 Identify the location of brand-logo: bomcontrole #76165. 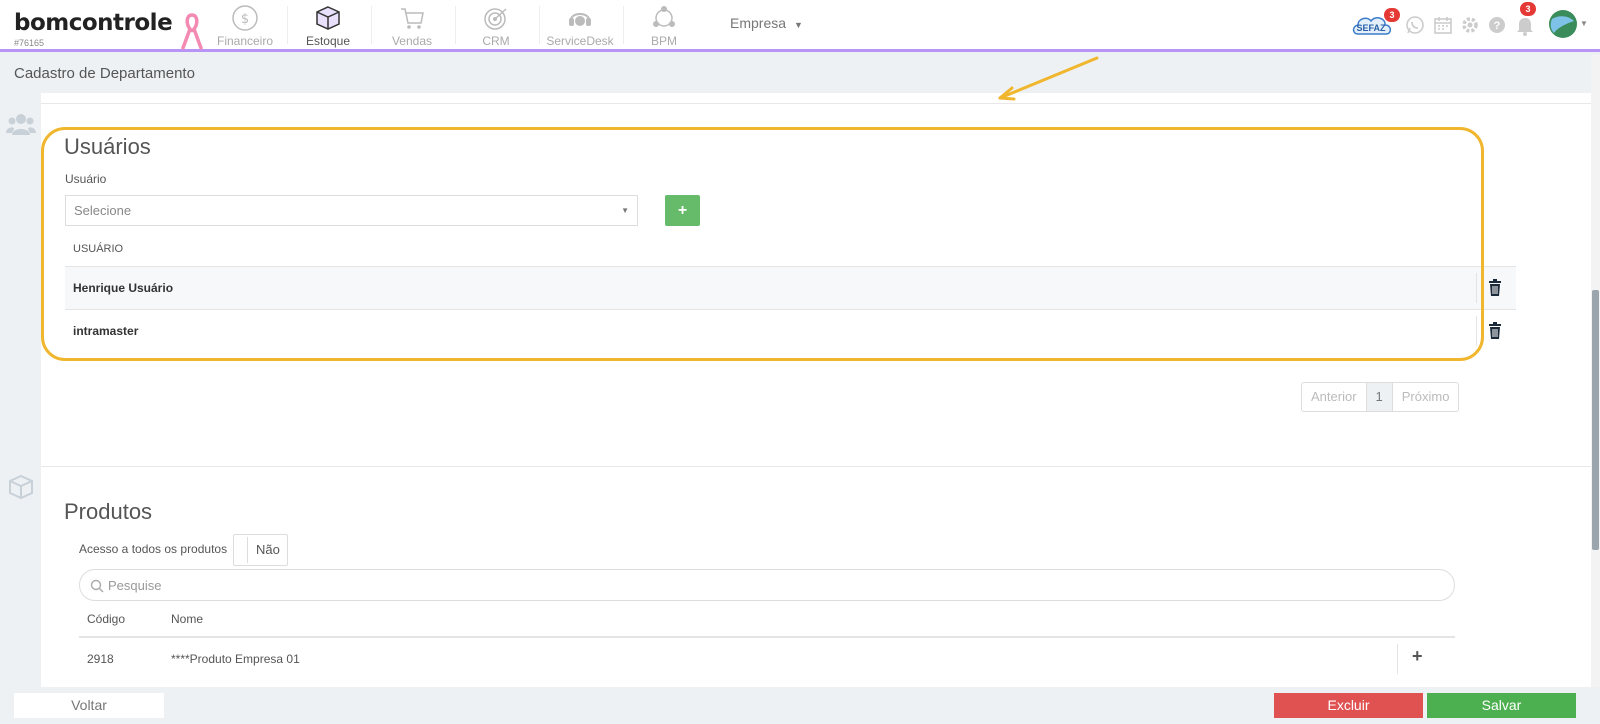
(93, 29).